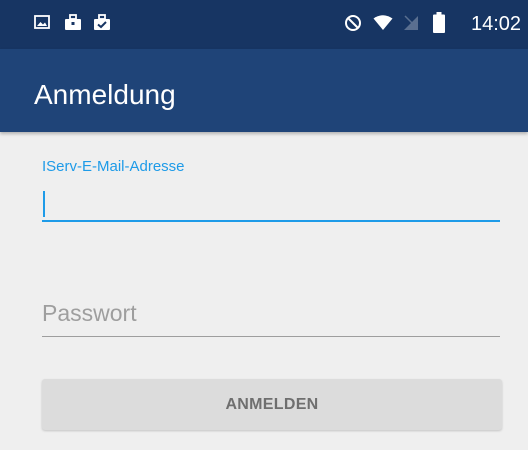 This screenshot has height=450, width=528. I want to click on no-signal-icon, so click(411, 22).